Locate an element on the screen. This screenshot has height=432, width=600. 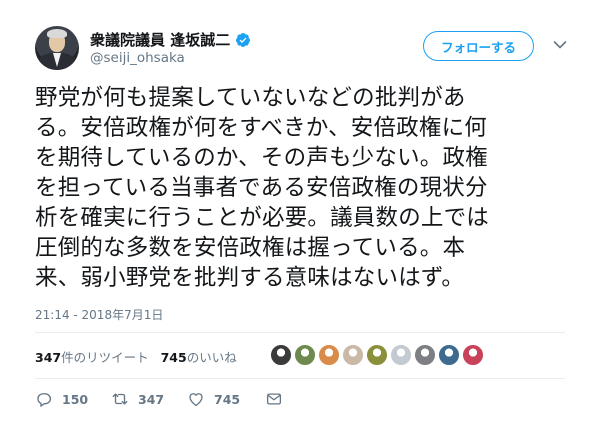
like-count: 745 is located at coordinates (227, 399).